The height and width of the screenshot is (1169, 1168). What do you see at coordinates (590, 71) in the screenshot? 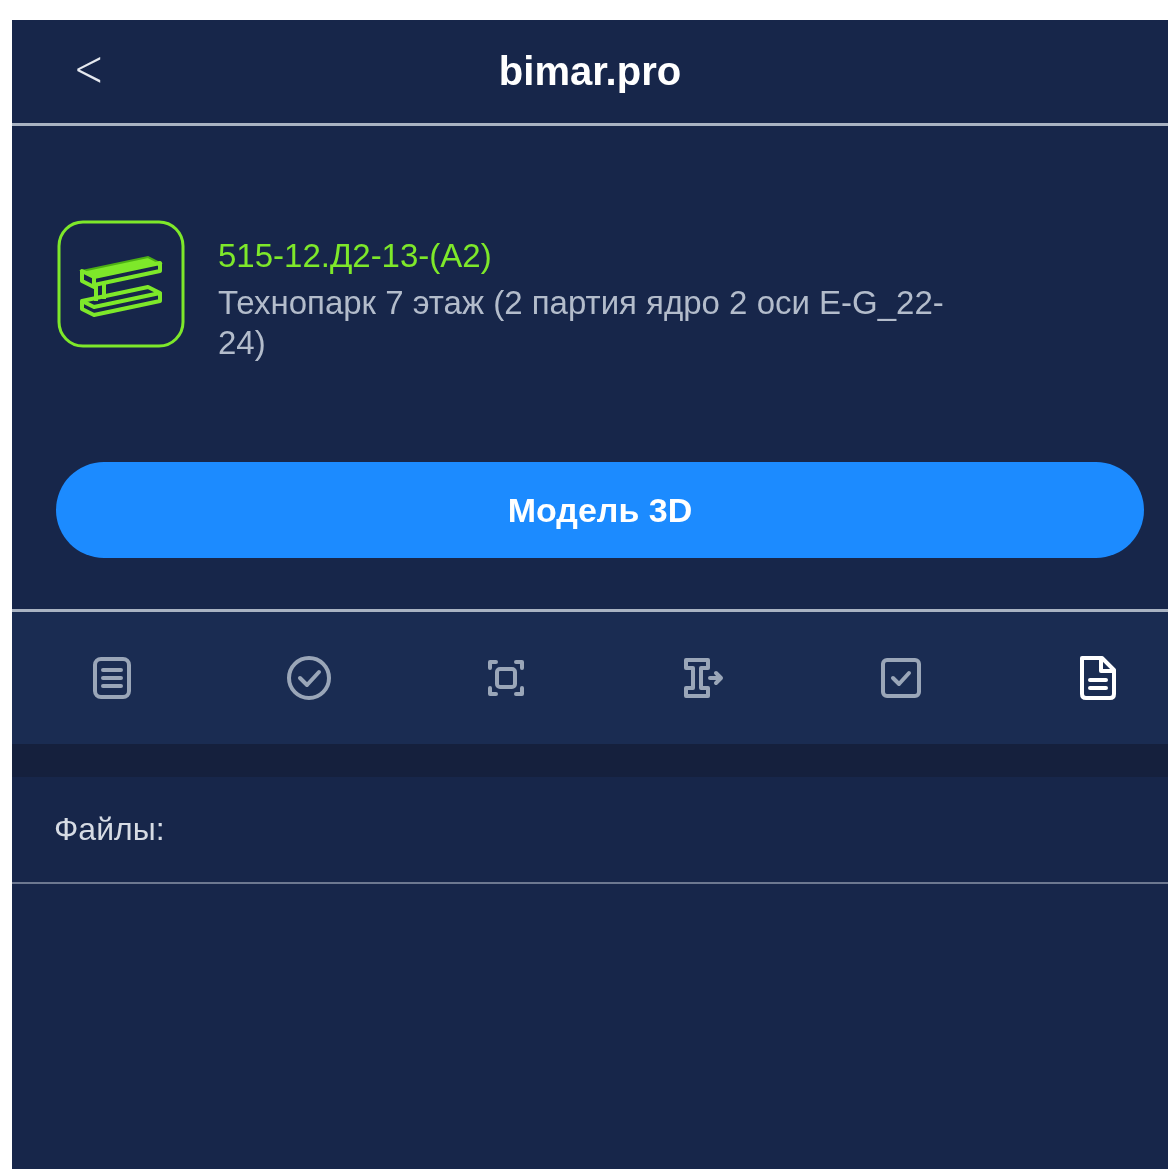
I see `page-title: bimar.pro` at bounding box center [590, 71].